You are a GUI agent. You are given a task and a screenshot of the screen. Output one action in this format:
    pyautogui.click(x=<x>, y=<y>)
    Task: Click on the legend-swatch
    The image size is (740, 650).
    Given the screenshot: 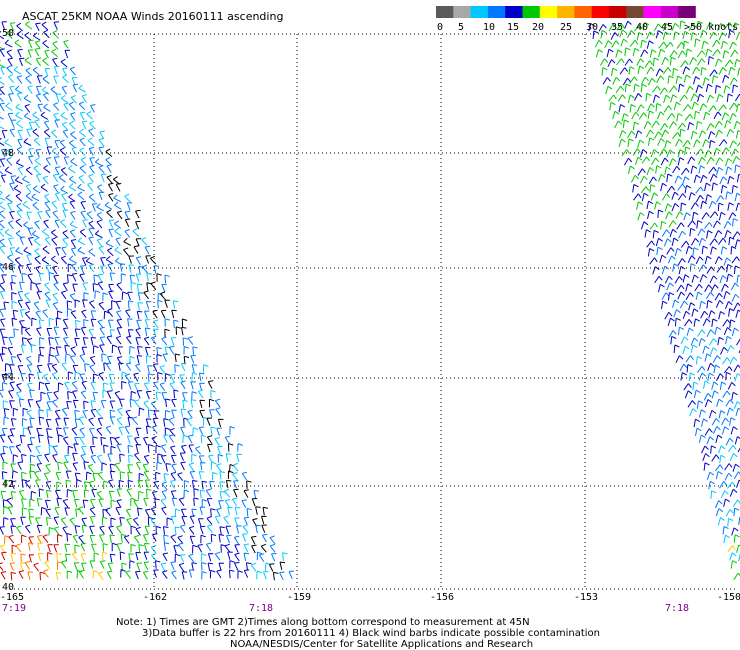 What is the action you would take?
    pyautogui.click(x=566, y=12)
    